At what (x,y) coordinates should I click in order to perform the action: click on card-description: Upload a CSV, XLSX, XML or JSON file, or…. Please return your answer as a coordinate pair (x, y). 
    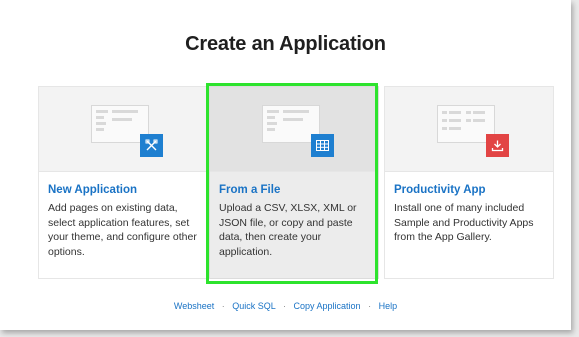
    Looking at the image, I should click on (288, 230).